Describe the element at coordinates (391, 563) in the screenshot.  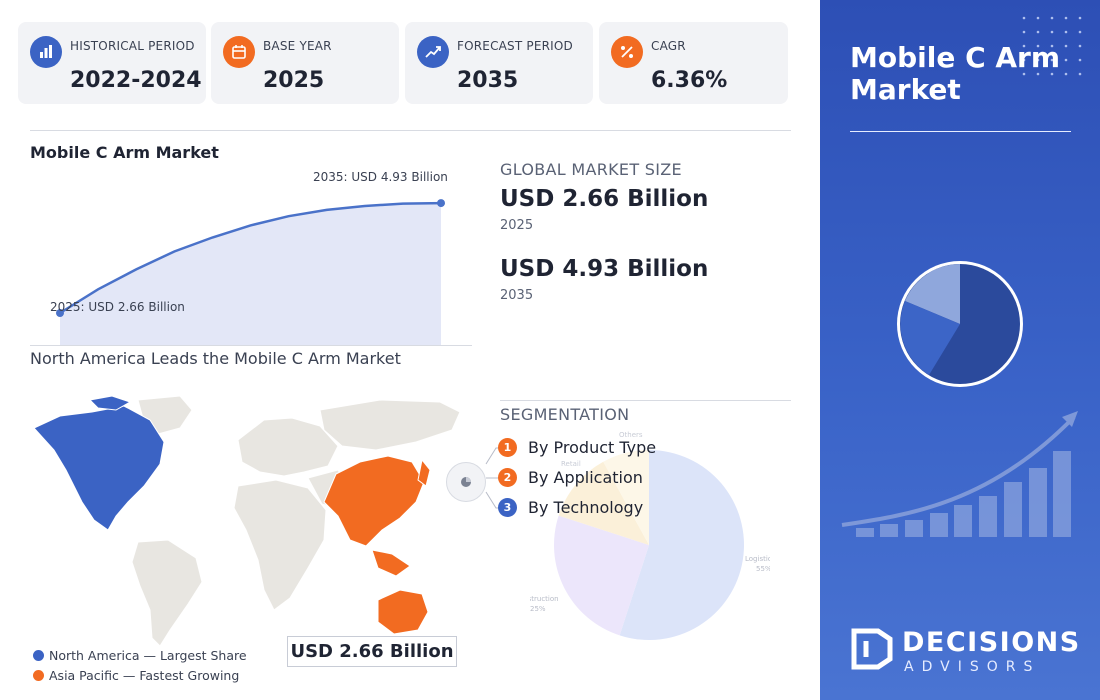
I see `southeast-asia-shape` at that location.